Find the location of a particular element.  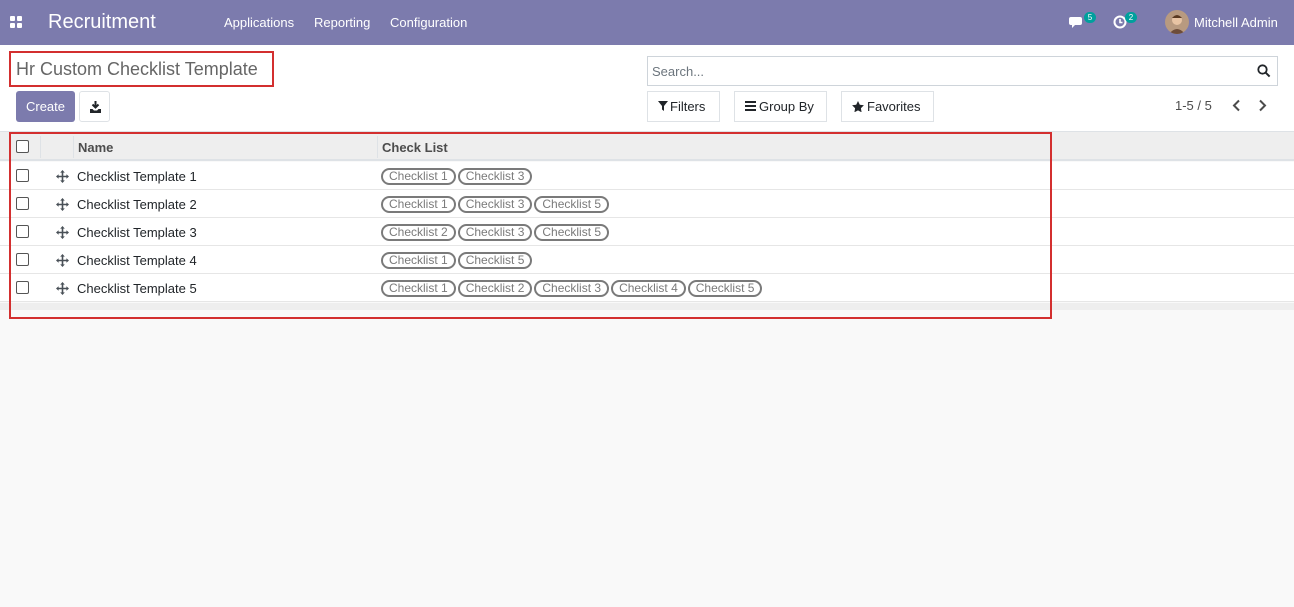

checklist-tags: Checklist 1 Checklist 3 Checklist 5 is located at coordinates (496, 204).